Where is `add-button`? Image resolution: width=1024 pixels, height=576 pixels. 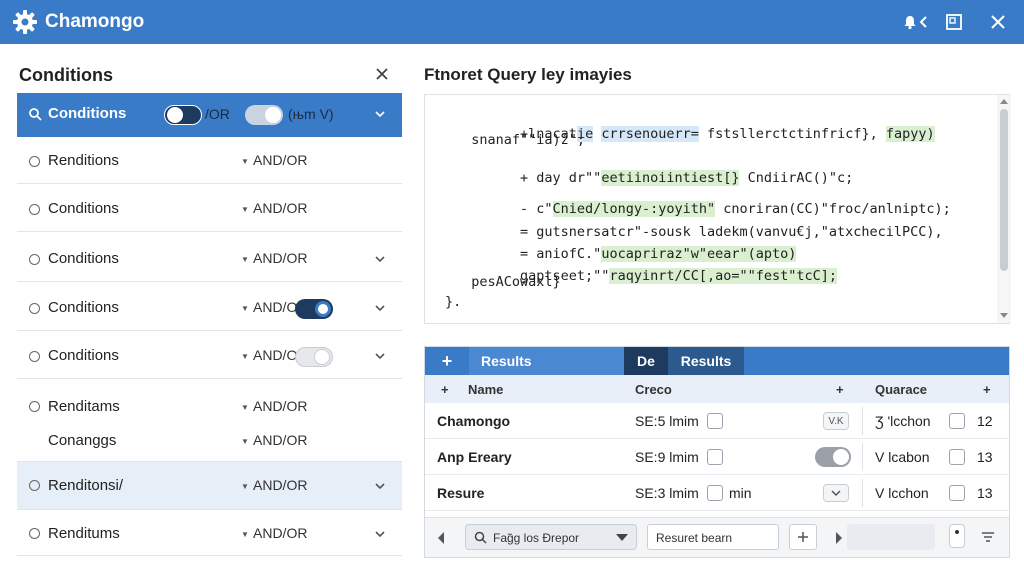 add-button is located at coordinates (803, 537).